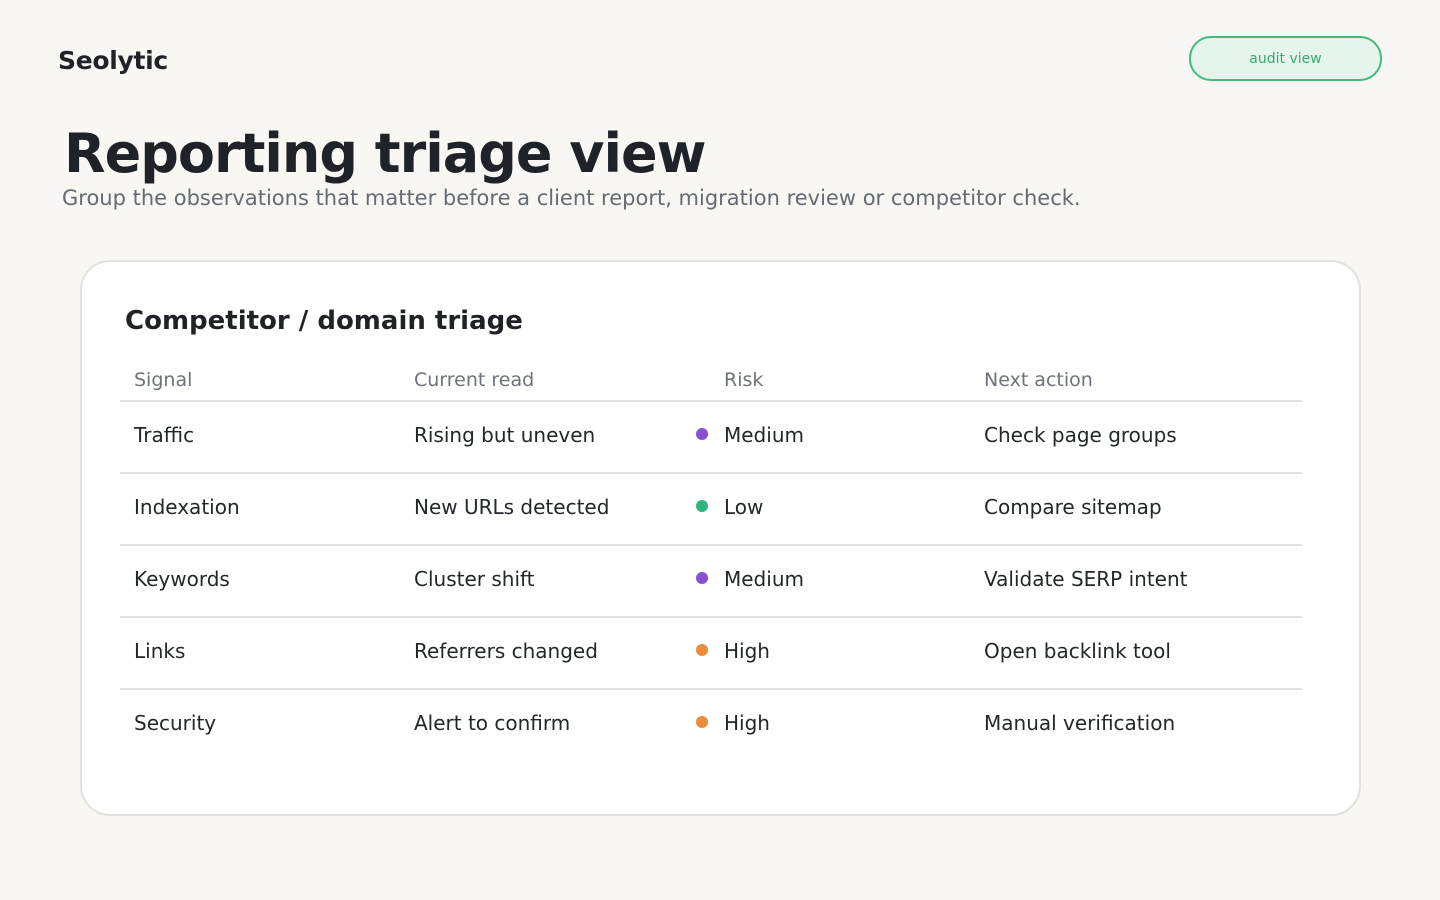 The image size is (1440, 900). Describe the element at coordinates (492, 723) in the screenshot. I see `current-read-cell: Alert to confirm` at that location.